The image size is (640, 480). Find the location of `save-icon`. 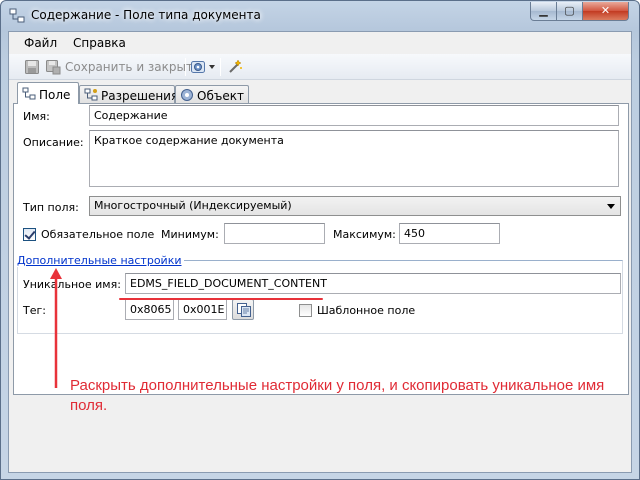

save-icon is located at coordinates (32, 67).